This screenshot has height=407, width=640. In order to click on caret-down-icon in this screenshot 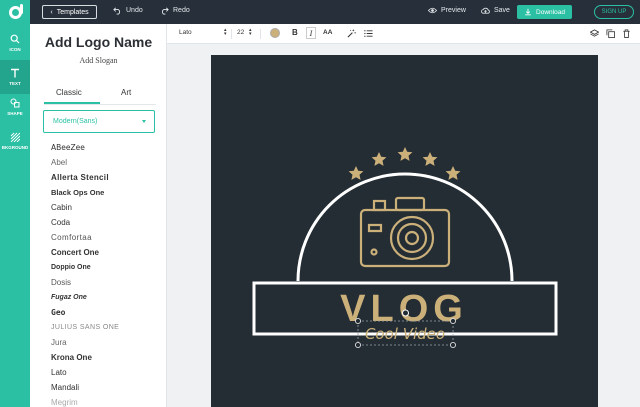, I will do `click(144, 121)`.